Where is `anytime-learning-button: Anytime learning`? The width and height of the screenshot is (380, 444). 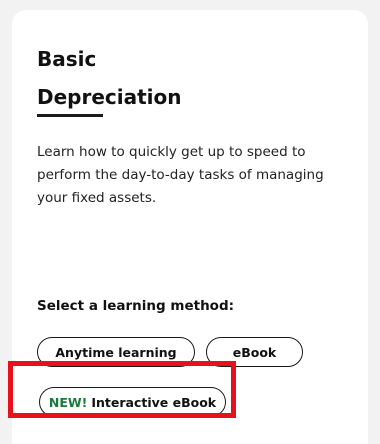 anytime-learning-button: Anytime learning is located at coordinates (116, 352).